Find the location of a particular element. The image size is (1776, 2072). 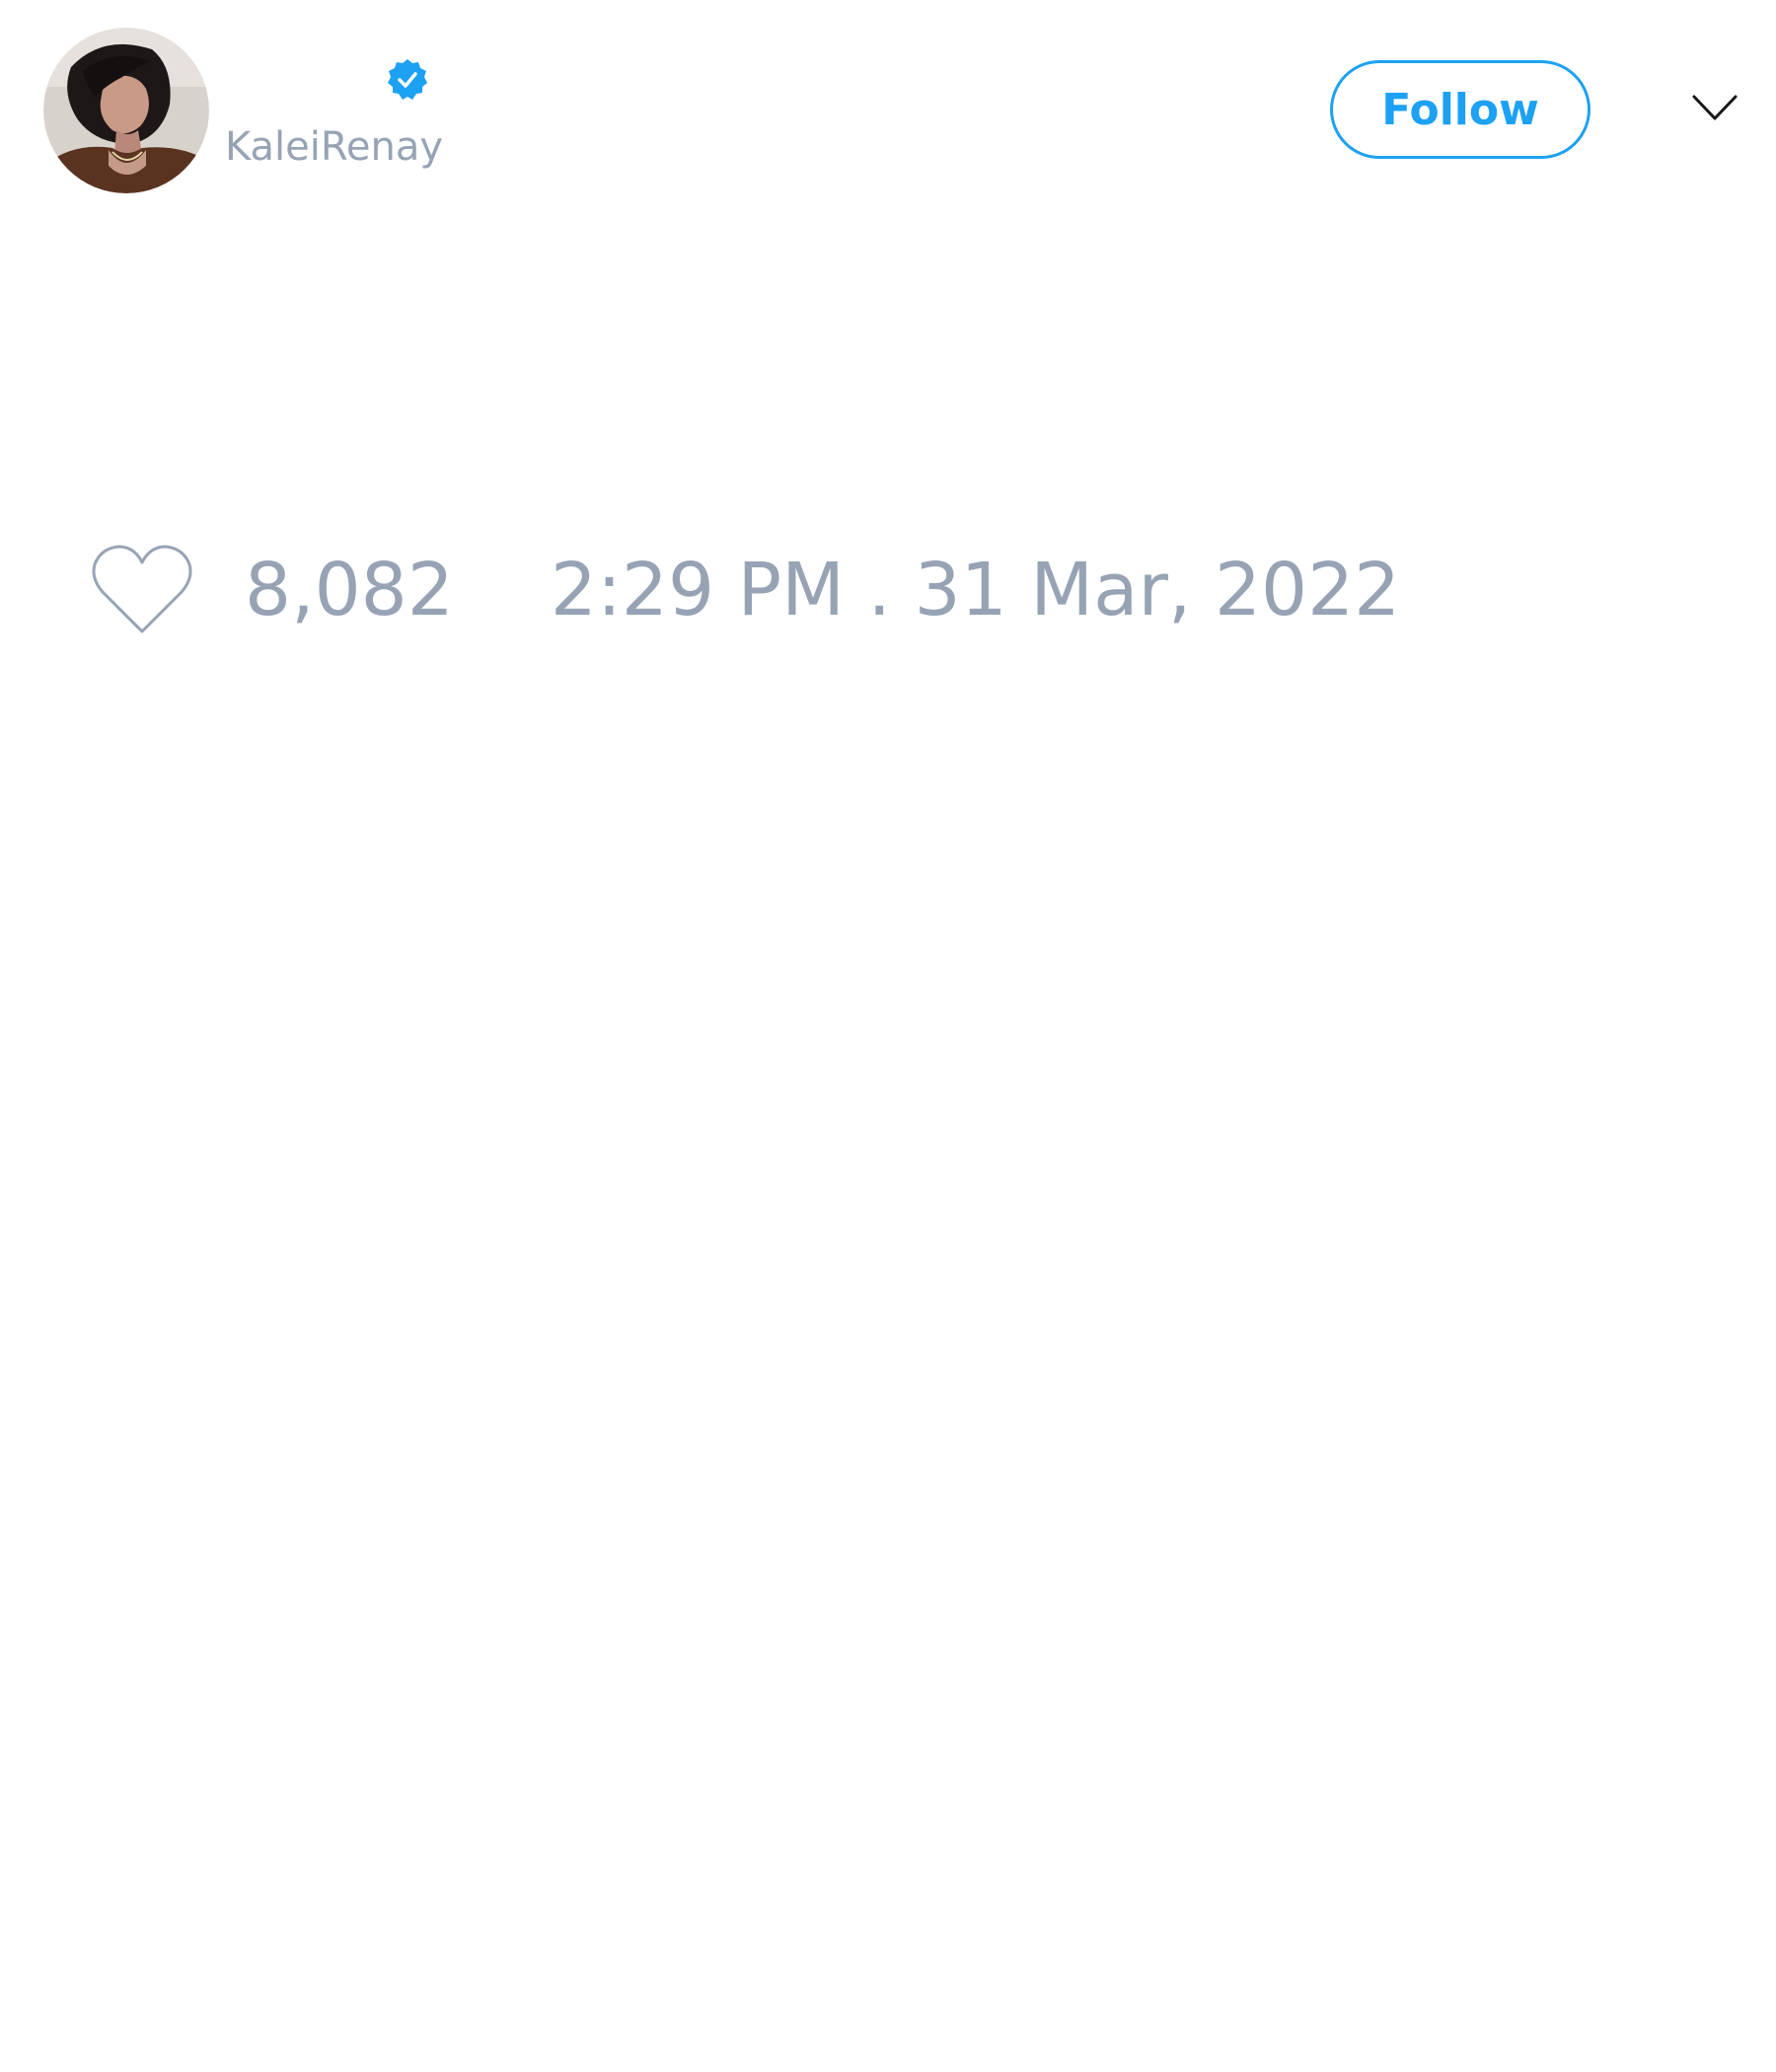

tweet-stats-row: 8,082 2:29 PM . 31 Mar, 2022 is located at coordinates (744, 590).